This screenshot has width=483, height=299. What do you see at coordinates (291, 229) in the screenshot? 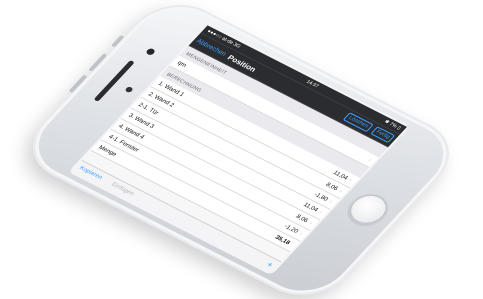
I see `row-value: -1,20` at bounding box center [291, 229].